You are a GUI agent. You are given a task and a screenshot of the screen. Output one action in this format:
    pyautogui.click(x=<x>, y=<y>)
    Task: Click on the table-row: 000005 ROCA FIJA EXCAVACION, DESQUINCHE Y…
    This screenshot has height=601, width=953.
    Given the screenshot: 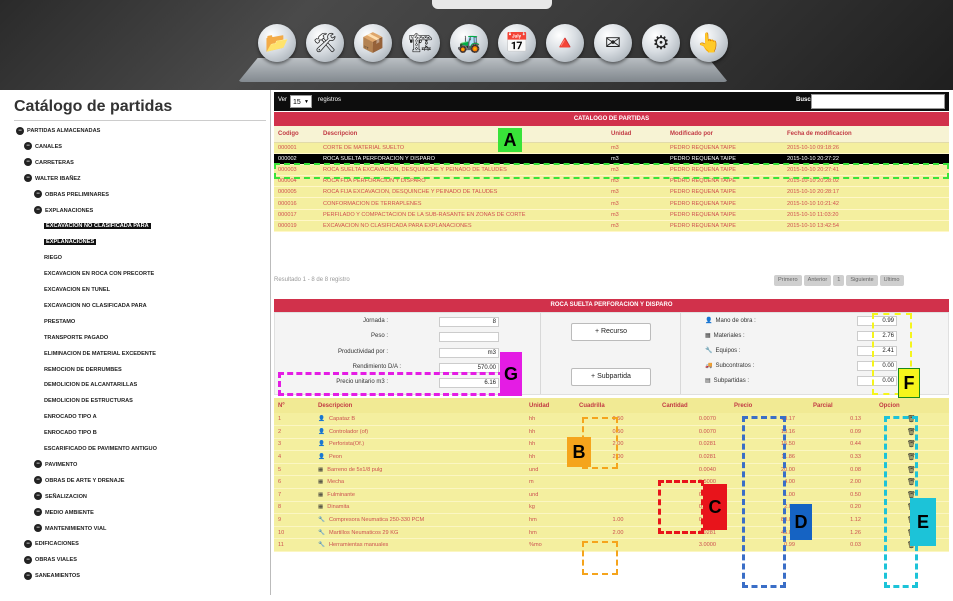 What is the action you would take?
    pyautogui.click(x=611, y=192)
    